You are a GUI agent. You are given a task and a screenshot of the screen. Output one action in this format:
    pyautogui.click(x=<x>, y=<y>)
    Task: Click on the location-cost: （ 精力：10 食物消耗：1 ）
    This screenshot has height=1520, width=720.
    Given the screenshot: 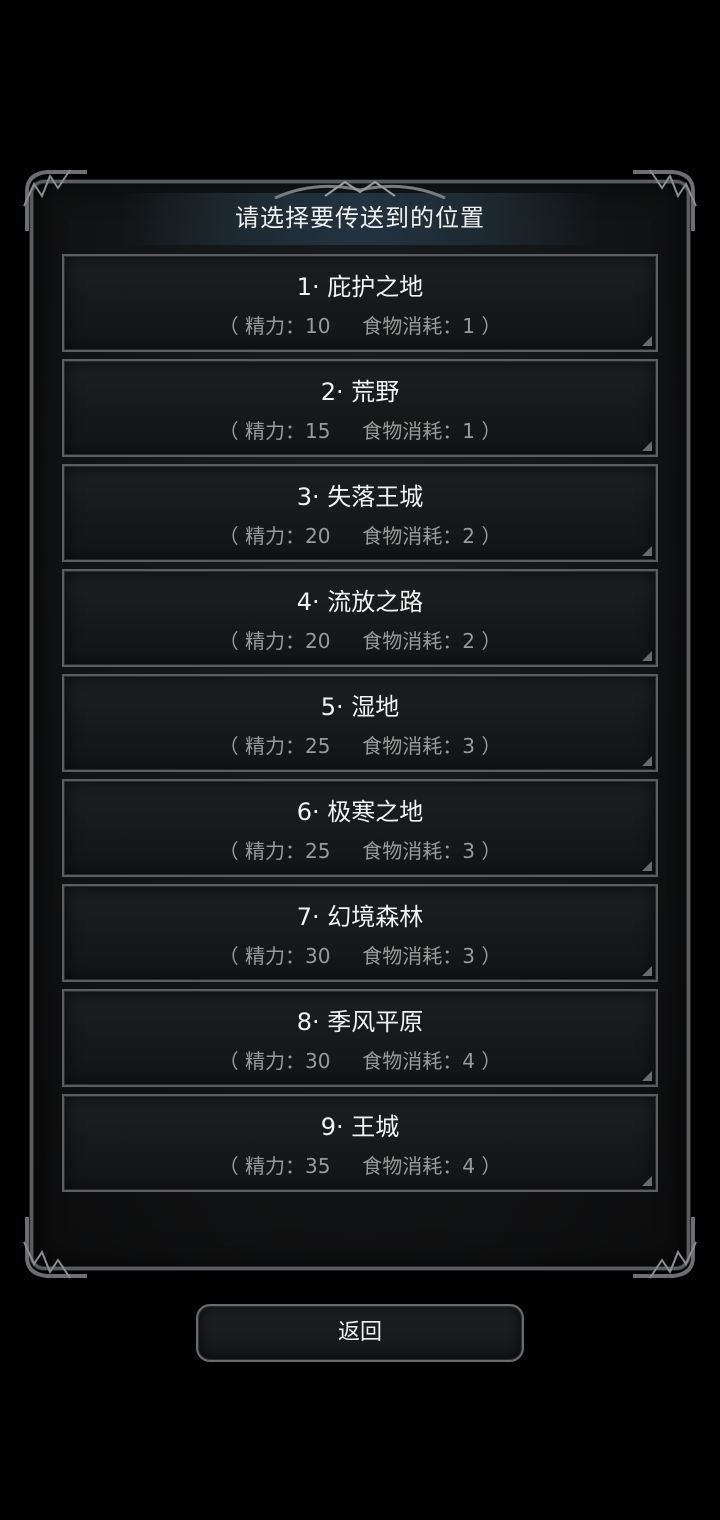 What is the action you would take?
    pyautogui.click(x=360, y=326)
    